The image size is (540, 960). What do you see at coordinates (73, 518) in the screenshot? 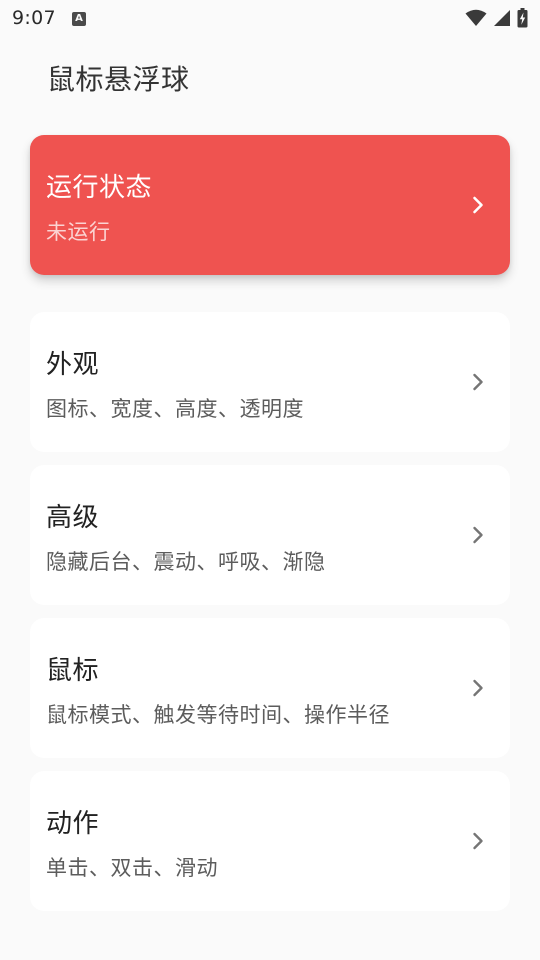
I see `card-title: 高级` at bounding box center [73, 518].